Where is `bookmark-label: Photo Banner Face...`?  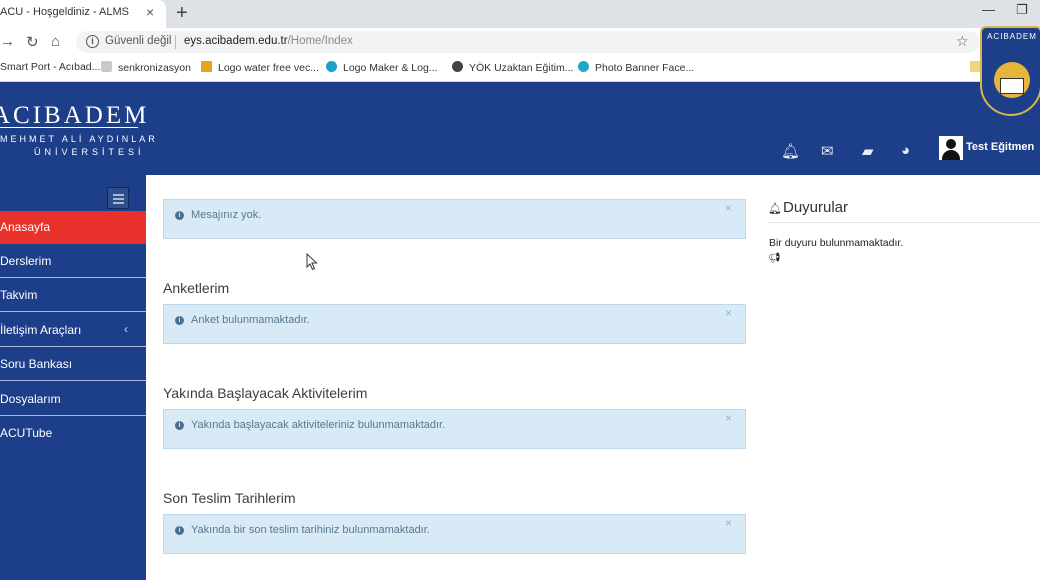
bookmark-label: Photo Banner Face... is located at coordinates (645, 68).